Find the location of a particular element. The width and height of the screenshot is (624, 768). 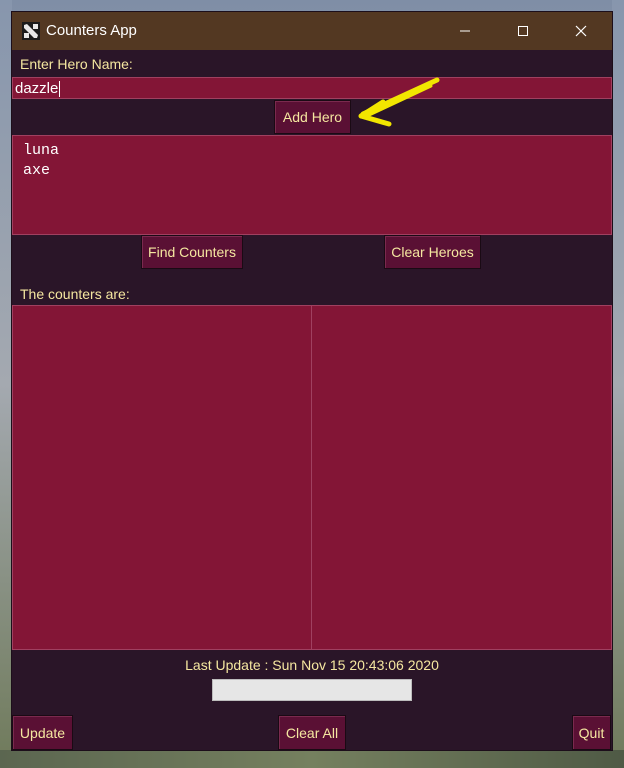

find-counters-button: Find Counters is located at coordinates (192, 252).